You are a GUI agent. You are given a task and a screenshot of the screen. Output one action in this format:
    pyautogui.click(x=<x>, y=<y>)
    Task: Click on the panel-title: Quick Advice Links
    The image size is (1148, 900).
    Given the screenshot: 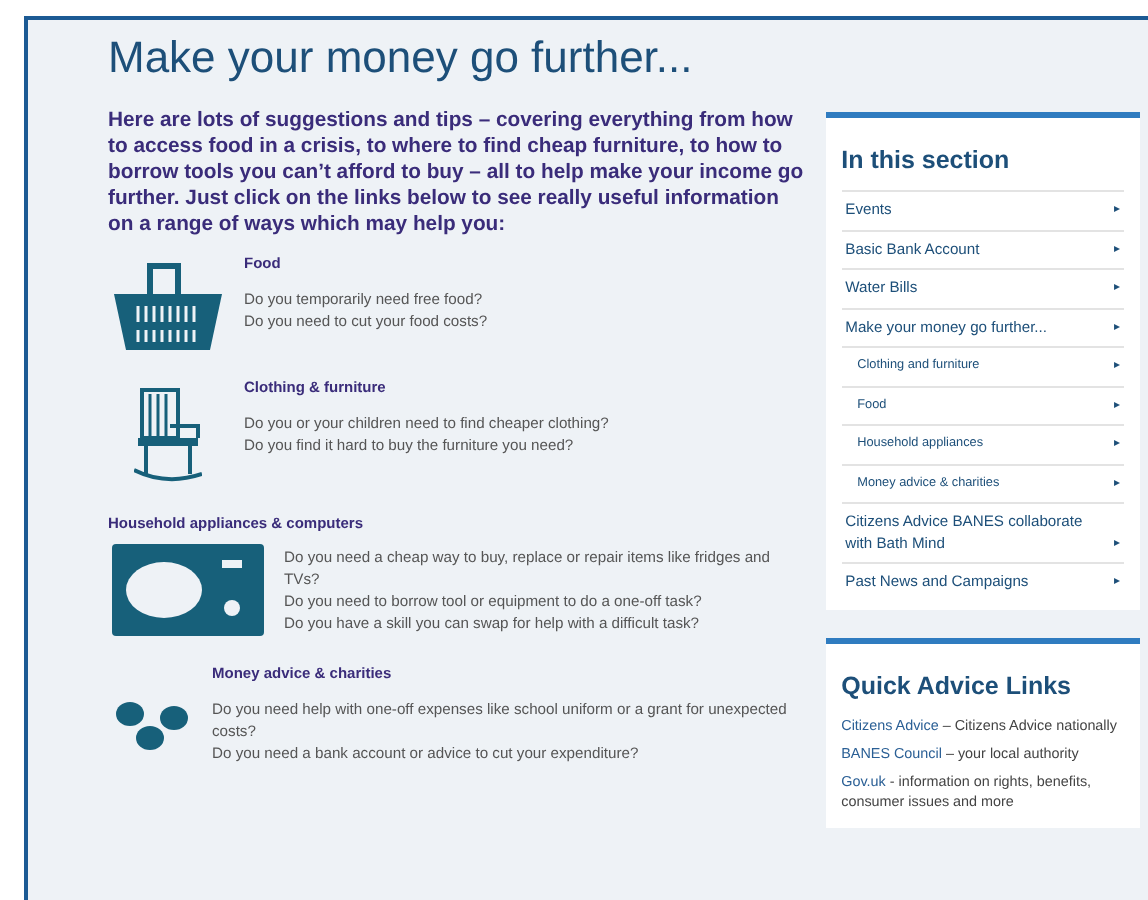 What is the action you would take?
    pyautogui.click(x=957, y=685)
    